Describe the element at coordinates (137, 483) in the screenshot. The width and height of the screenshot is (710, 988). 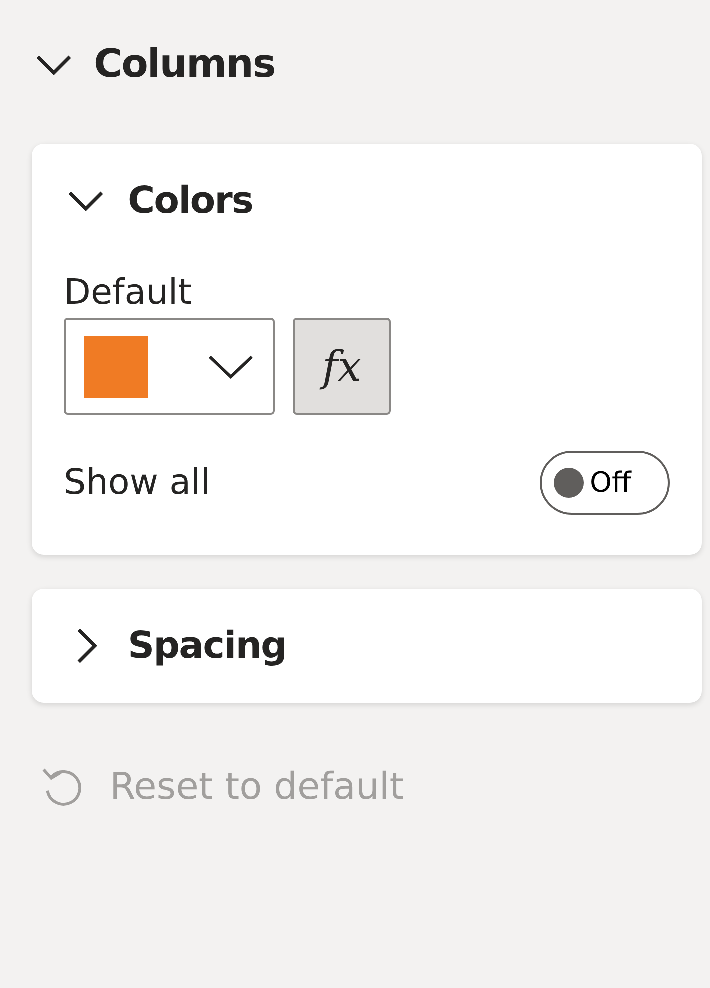
I see `toggle-label: Show all` at that location.